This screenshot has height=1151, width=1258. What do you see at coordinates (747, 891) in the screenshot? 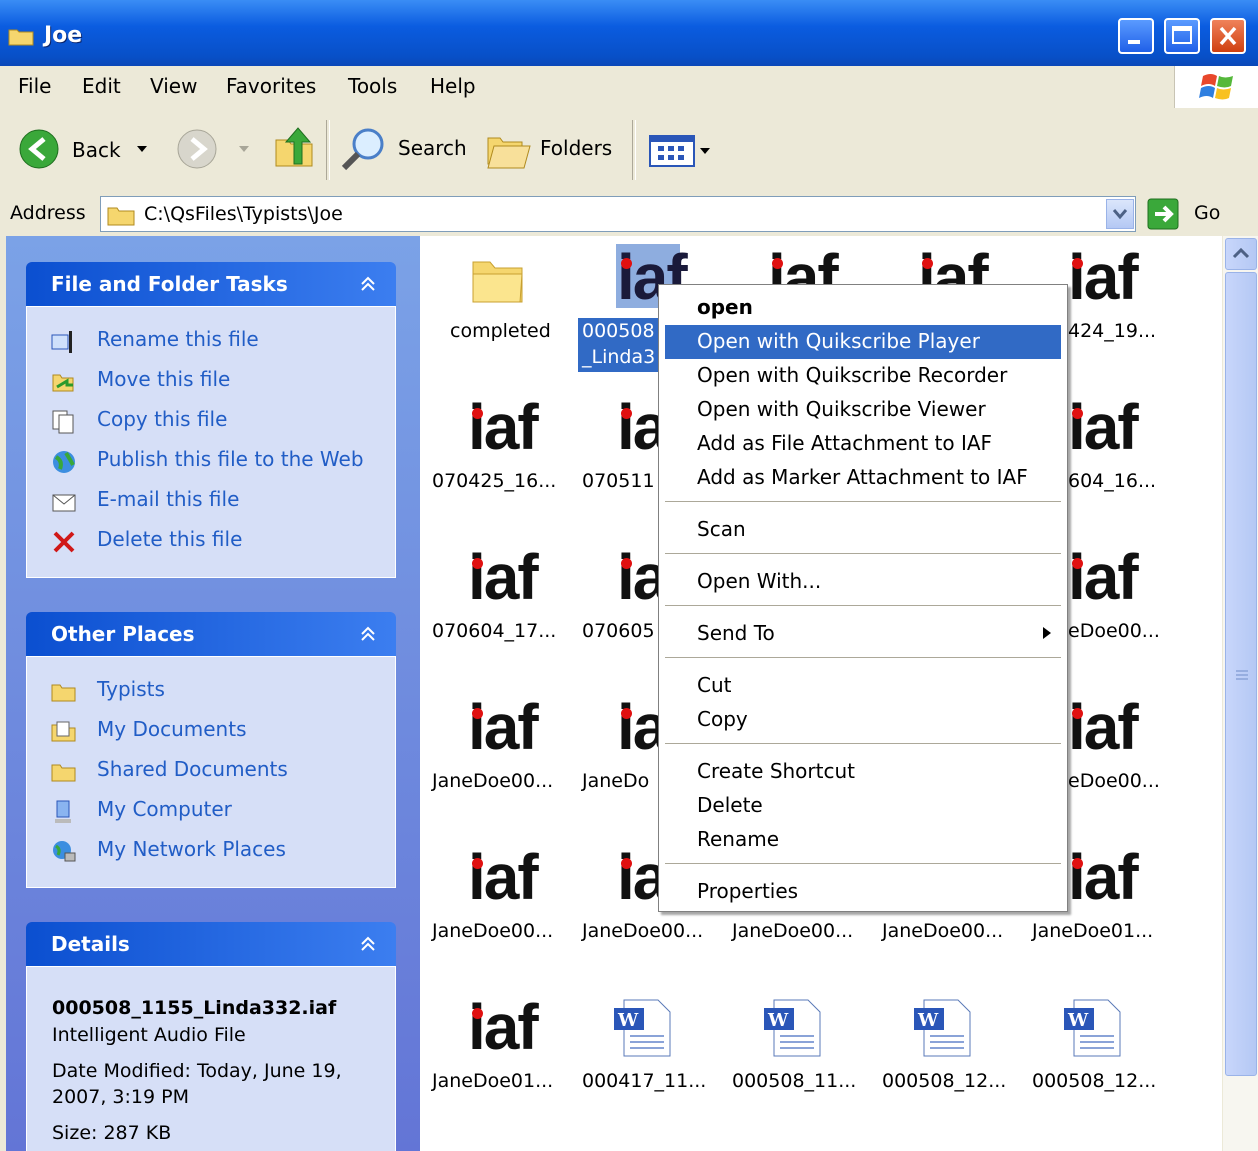
I see `ctx-properties: Properties` at bounding box center [747, 891].